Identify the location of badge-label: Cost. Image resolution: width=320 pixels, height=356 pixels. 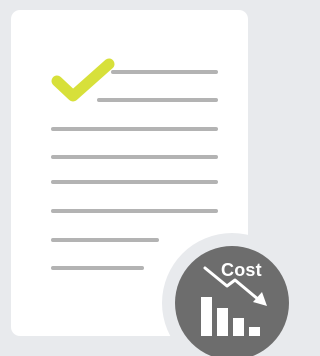
(241, 270).